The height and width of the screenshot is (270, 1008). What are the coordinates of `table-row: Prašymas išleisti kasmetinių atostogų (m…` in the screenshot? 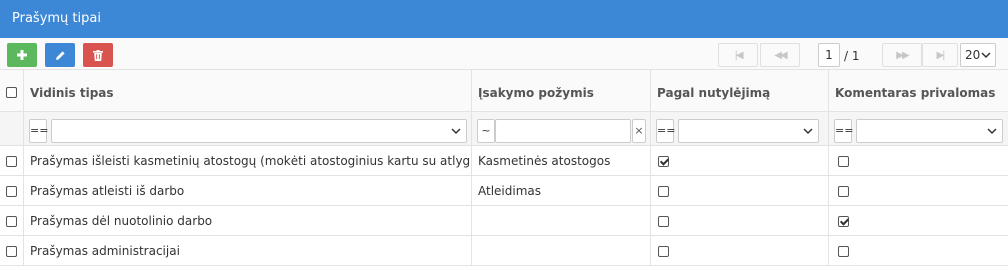 It's located at (504, 161).